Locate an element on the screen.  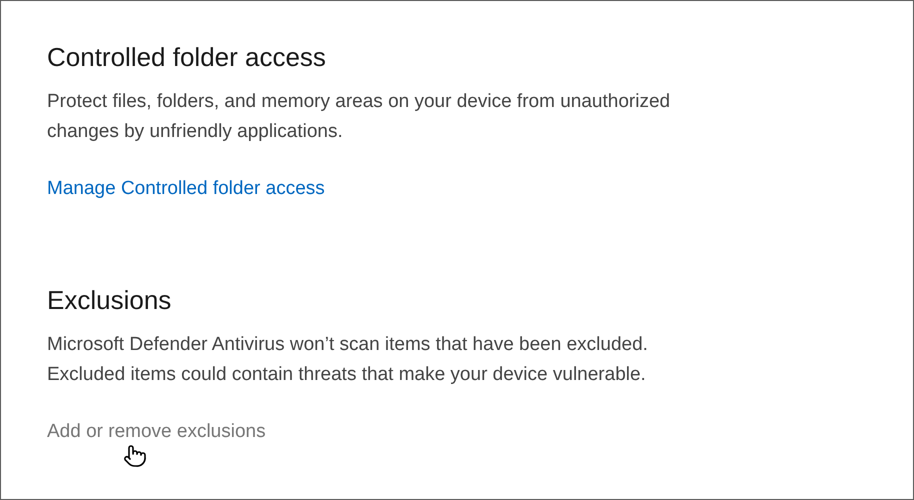
section-description: Protect files, folders, and memory areas on your device from unauthorized changes by unfriendly applications. is located at coordinates (358, 117).